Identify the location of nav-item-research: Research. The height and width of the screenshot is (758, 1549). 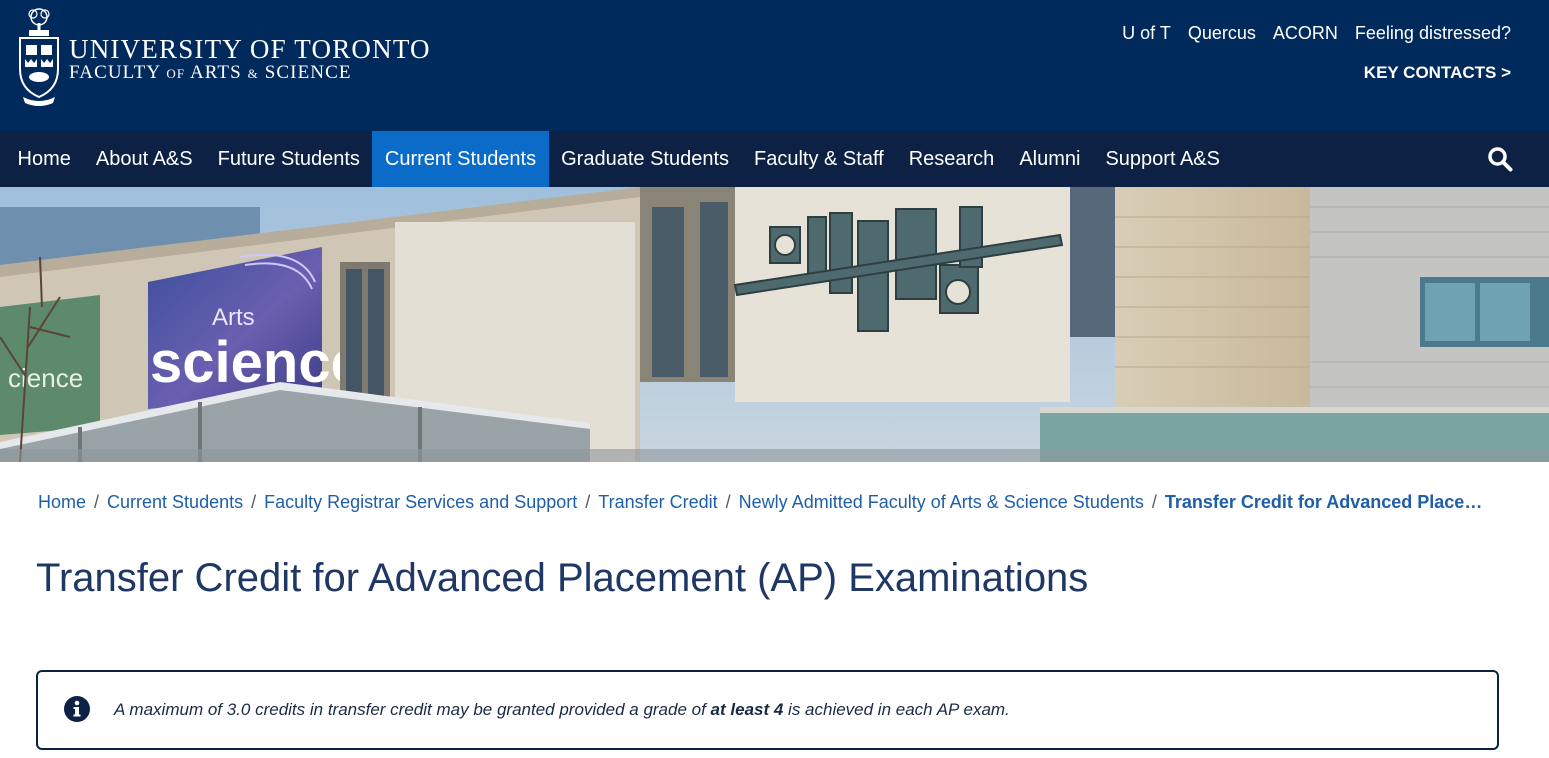
(951, 159).